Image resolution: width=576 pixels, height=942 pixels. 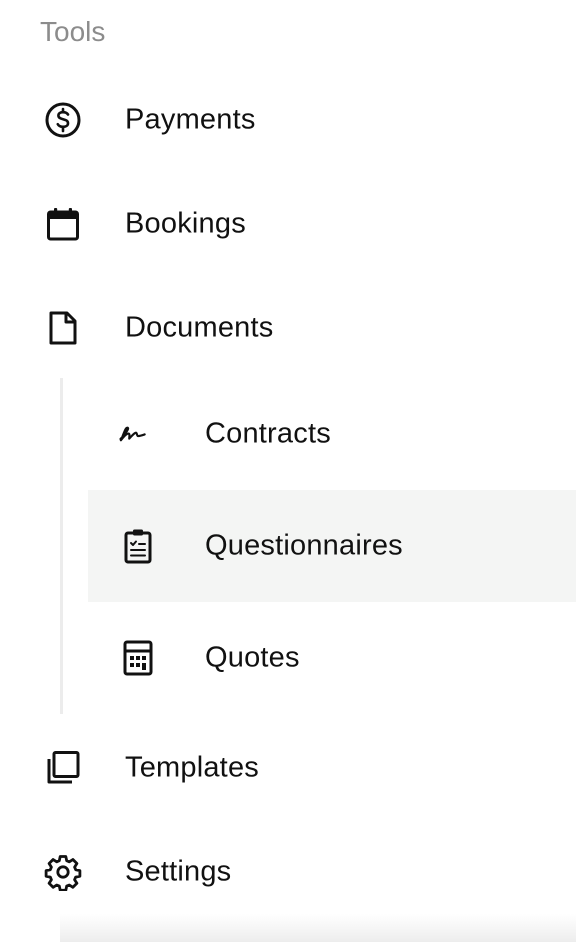 I want to click on submenu-rail, so click(x=61, y=546).